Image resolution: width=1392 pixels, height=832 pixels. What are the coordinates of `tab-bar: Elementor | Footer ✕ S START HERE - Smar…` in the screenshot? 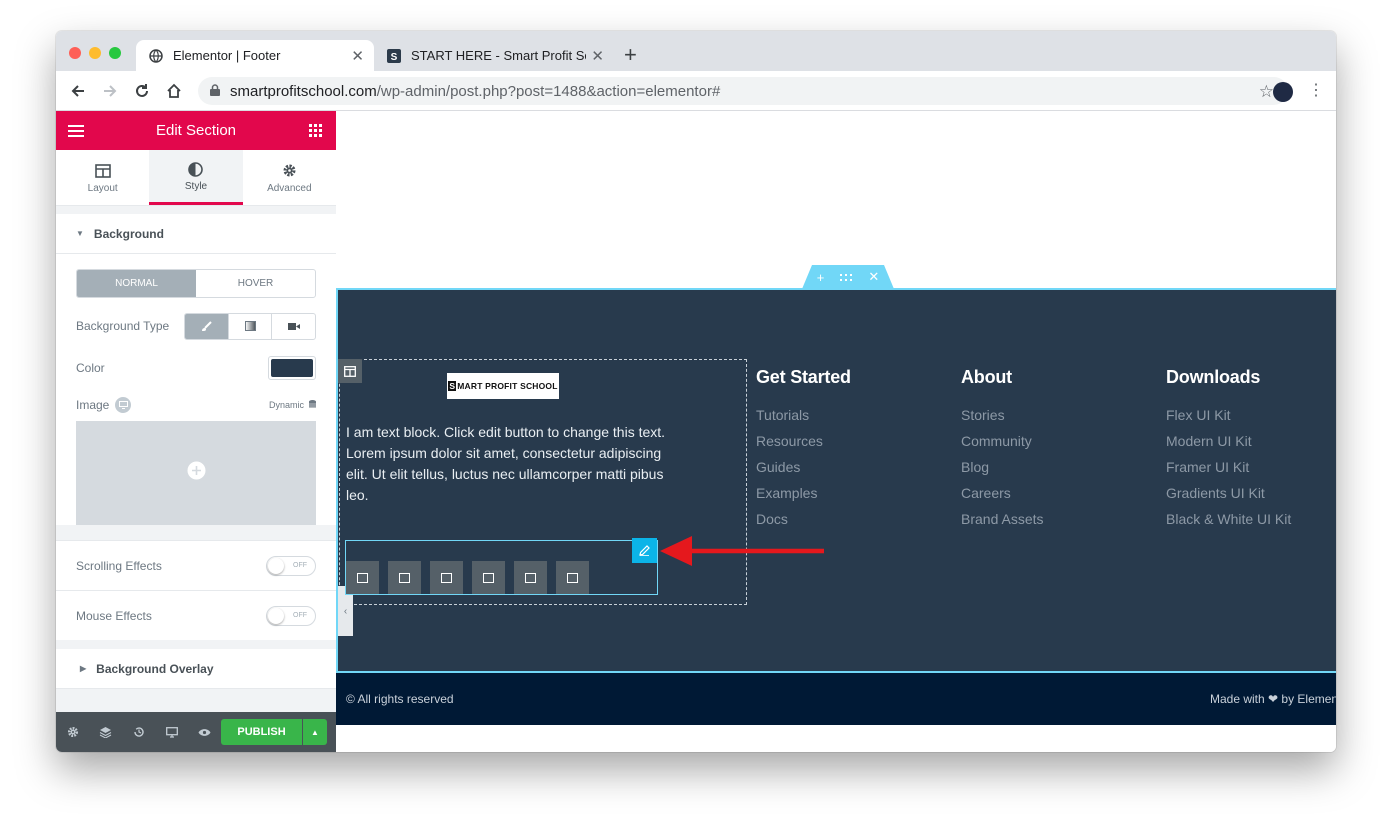 It's located at (696, 51).